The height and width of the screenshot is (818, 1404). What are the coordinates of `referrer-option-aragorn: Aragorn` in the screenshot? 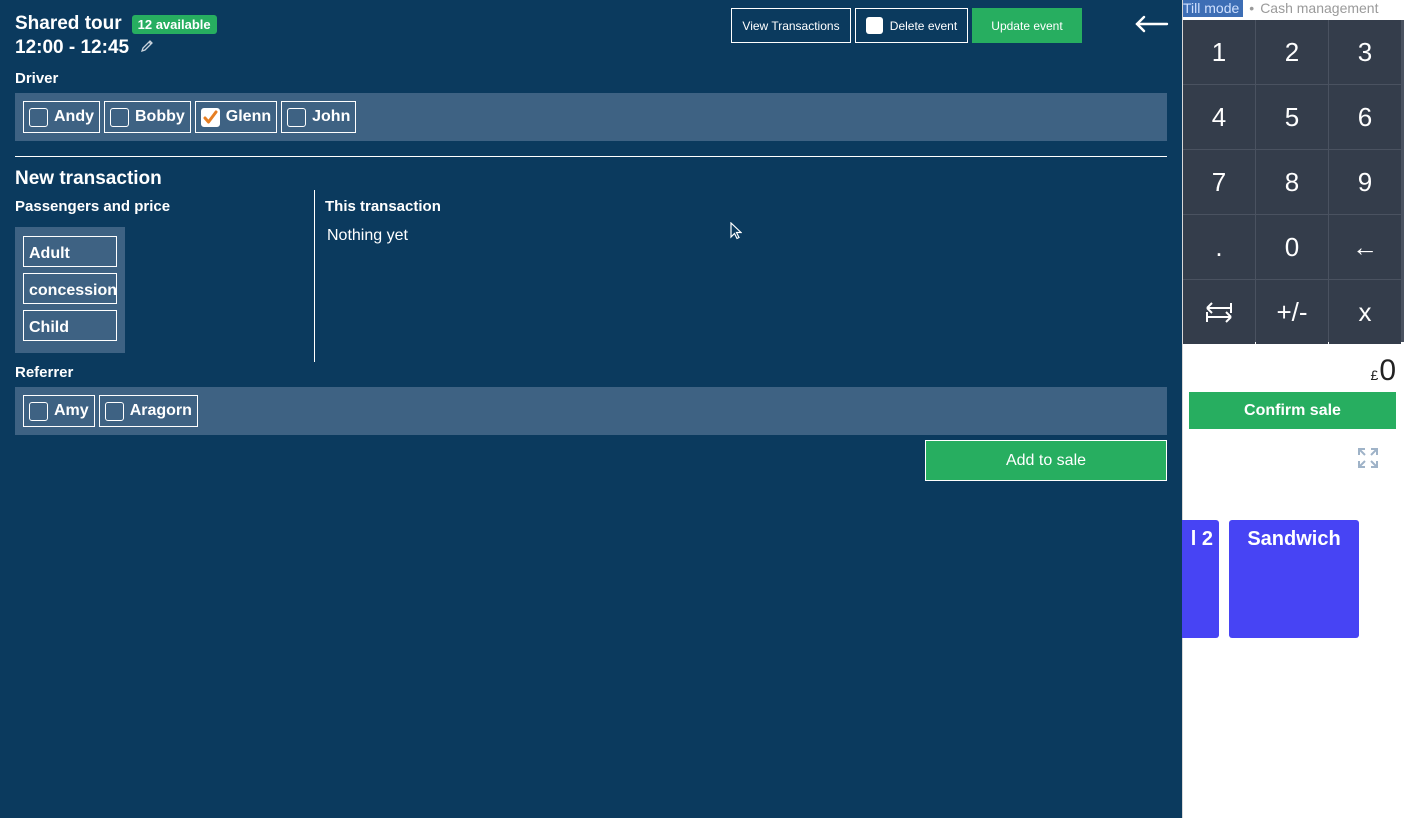 It's located at (148, 411).